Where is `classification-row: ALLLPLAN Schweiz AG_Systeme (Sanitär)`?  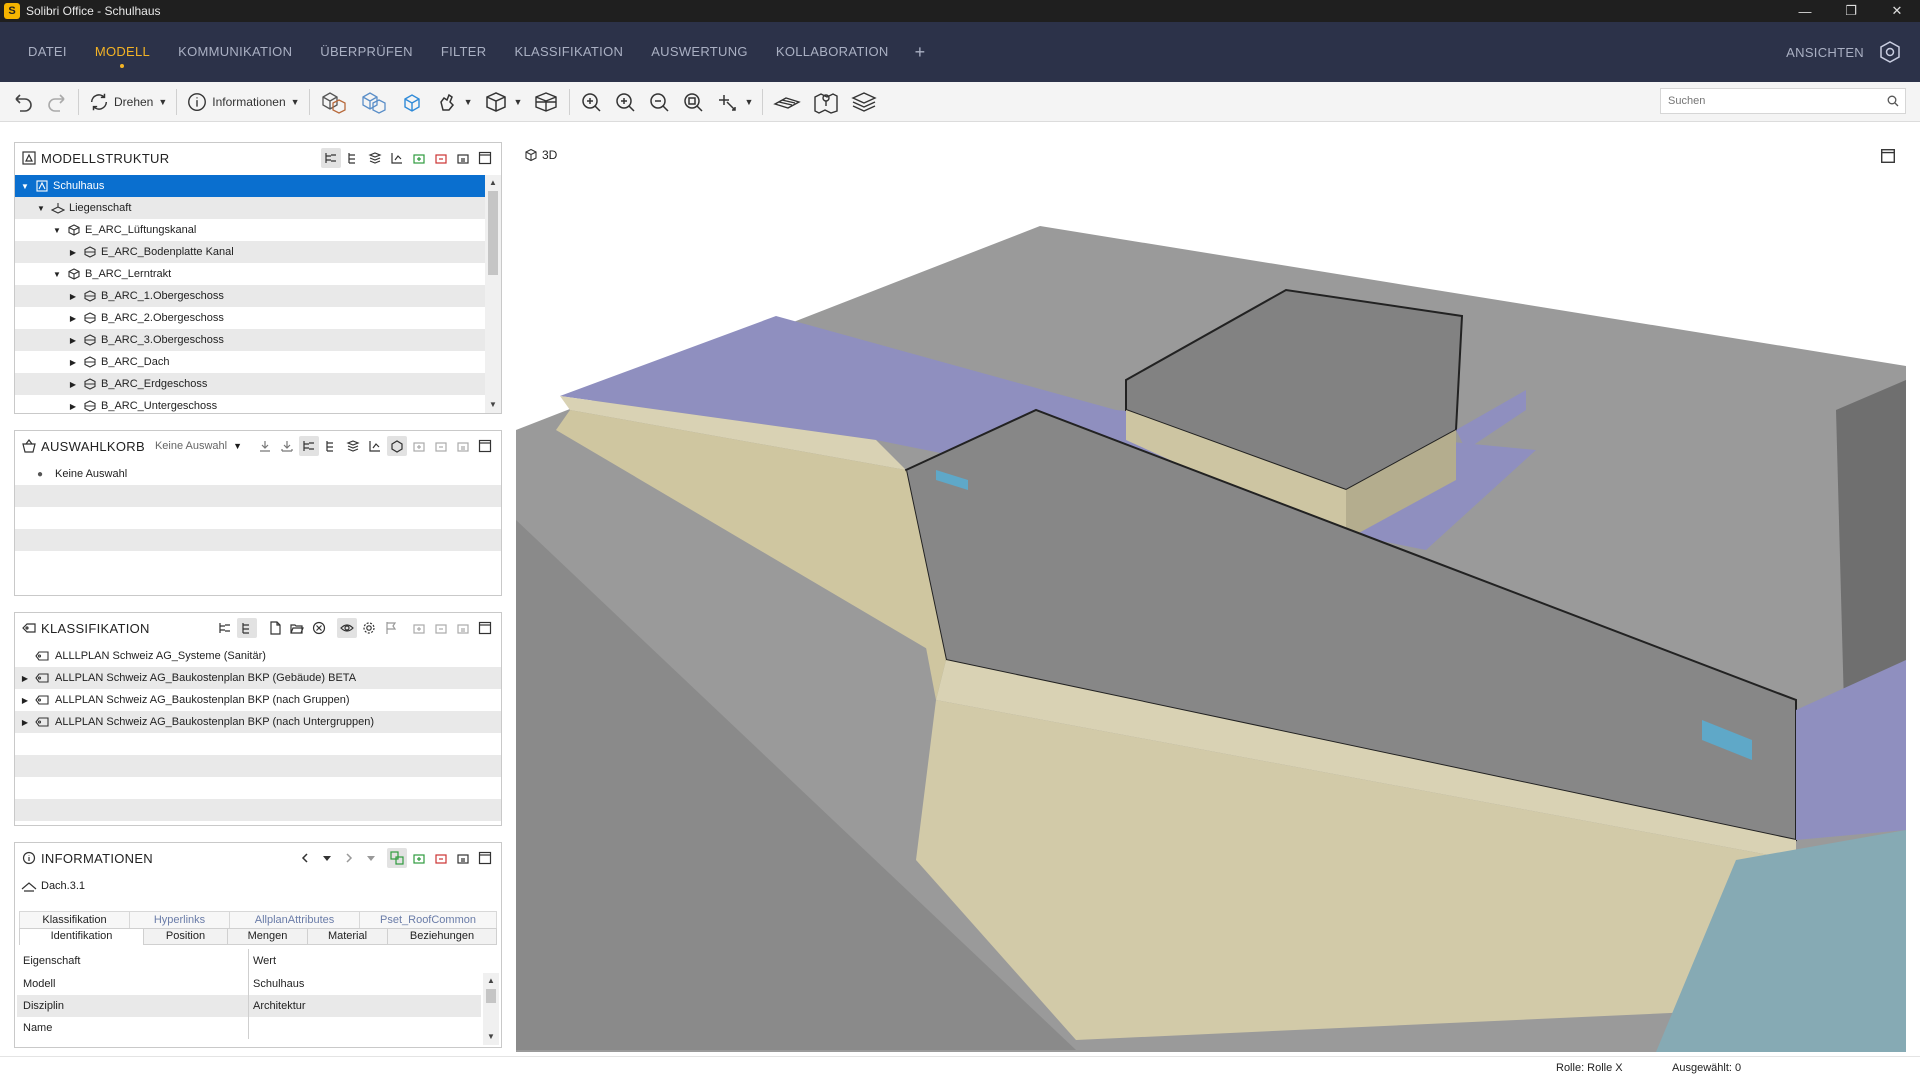 classification-row: ALLLPLAN Schweiz AG_Systeme (Sanitär) is located at coordinates (258, 656).